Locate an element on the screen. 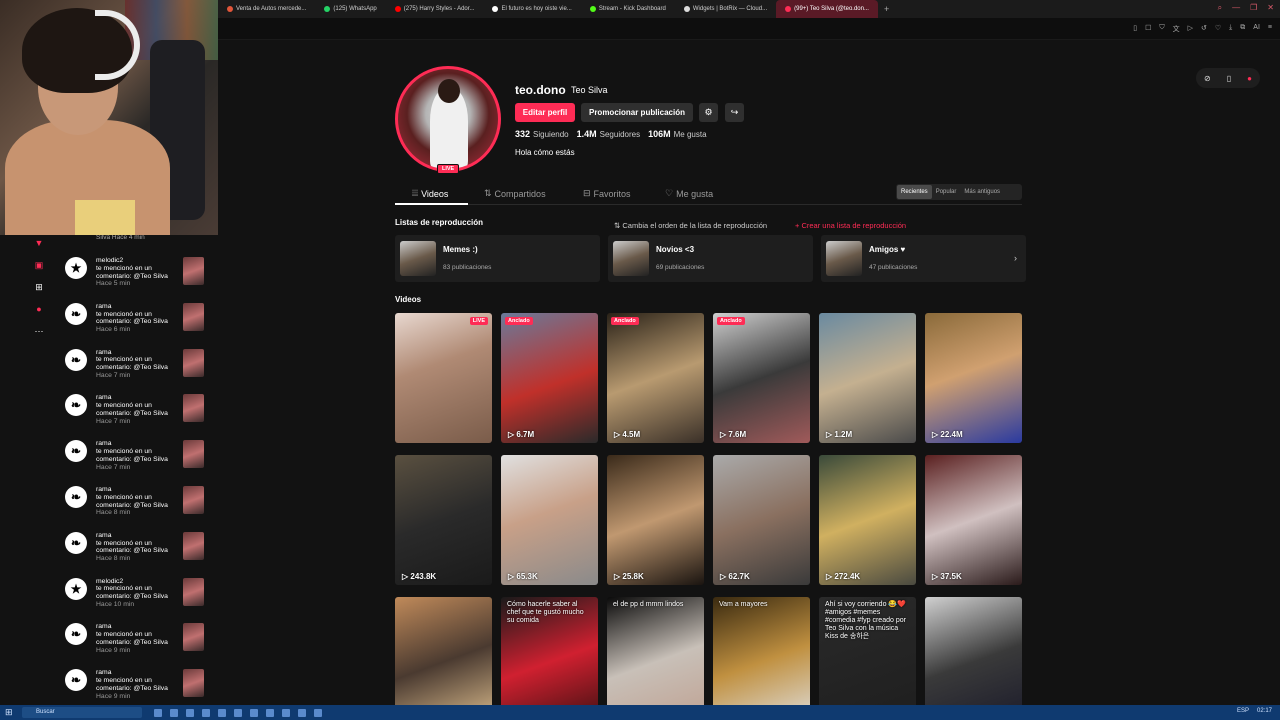 The width and height of the screenshot is (1280, 720). profile-avatar is located at coordinates (448, 119).